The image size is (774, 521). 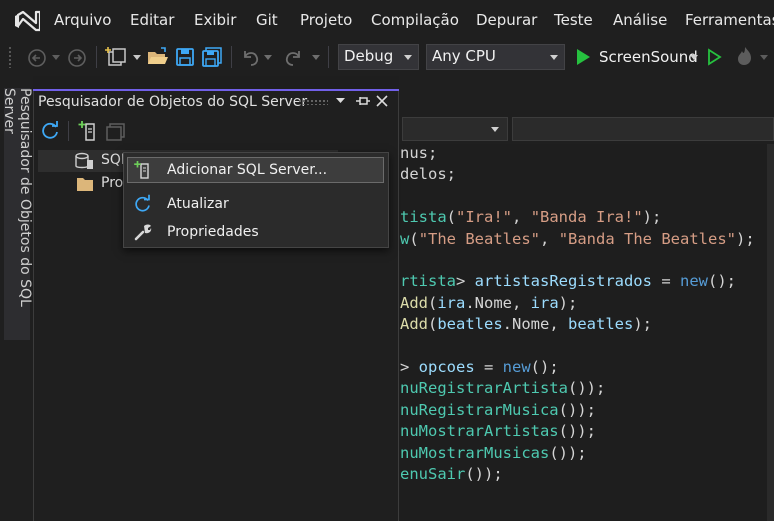 I want to click on add-server-icon, so click(x=88, y=131).